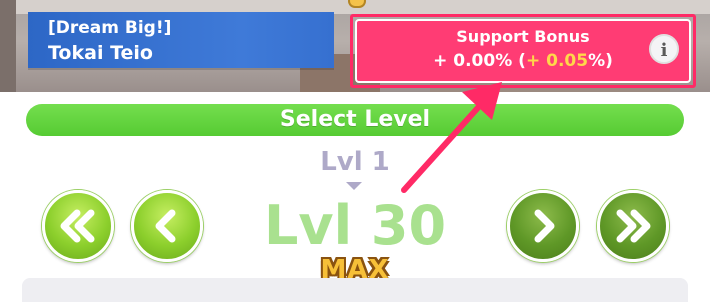  I want to click on info-icon: i, so click(664, 49).